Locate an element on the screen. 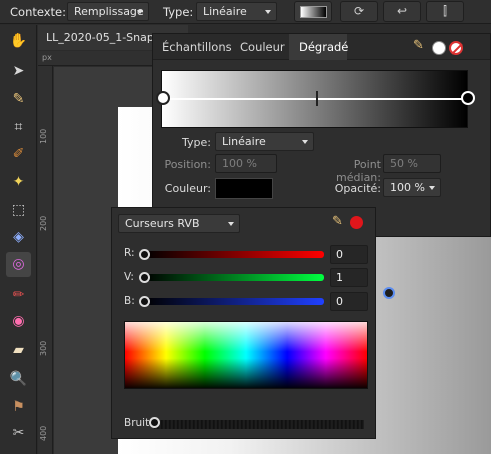  color-replace-icon: ◉ is located at coordinates (18, 321).